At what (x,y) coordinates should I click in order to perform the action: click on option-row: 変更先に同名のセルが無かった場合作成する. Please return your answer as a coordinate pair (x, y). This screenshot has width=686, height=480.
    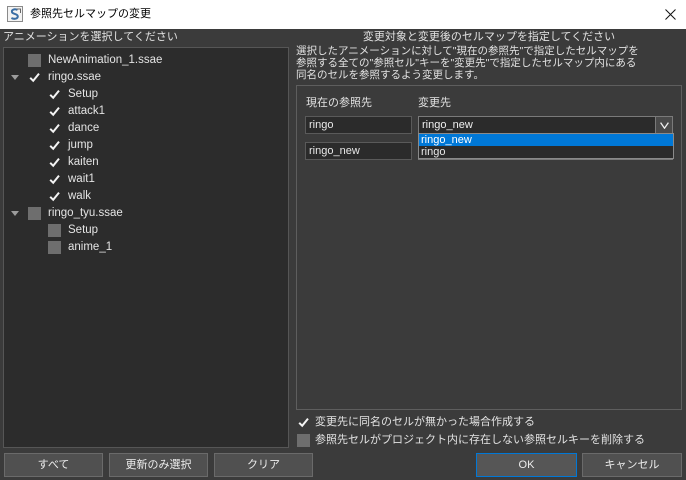
    Looking at the image, I should click on (489, 423).